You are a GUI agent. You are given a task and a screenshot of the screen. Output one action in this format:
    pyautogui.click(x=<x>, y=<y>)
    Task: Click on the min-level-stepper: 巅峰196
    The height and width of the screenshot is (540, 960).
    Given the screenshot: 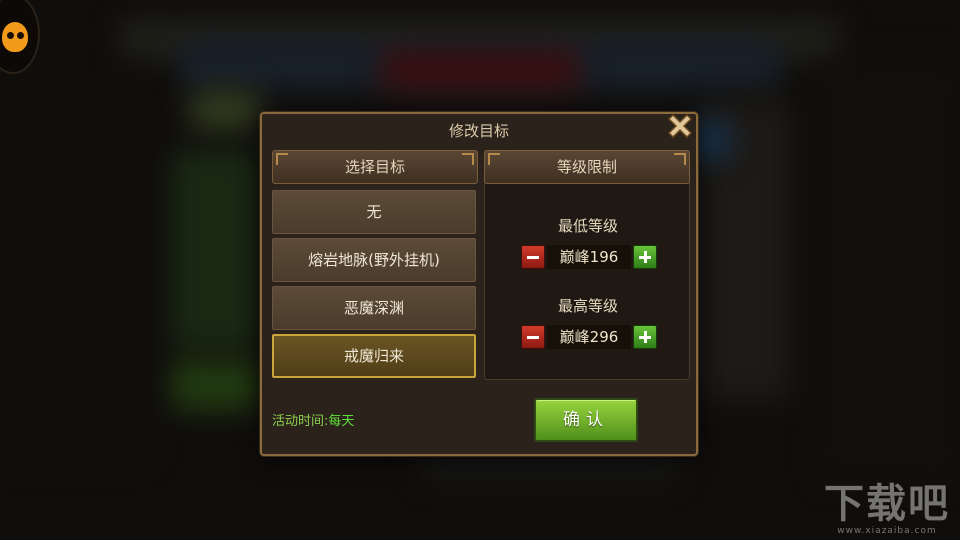 What is the action you would take?
    pyautogui.click(x=588, y=257)
    